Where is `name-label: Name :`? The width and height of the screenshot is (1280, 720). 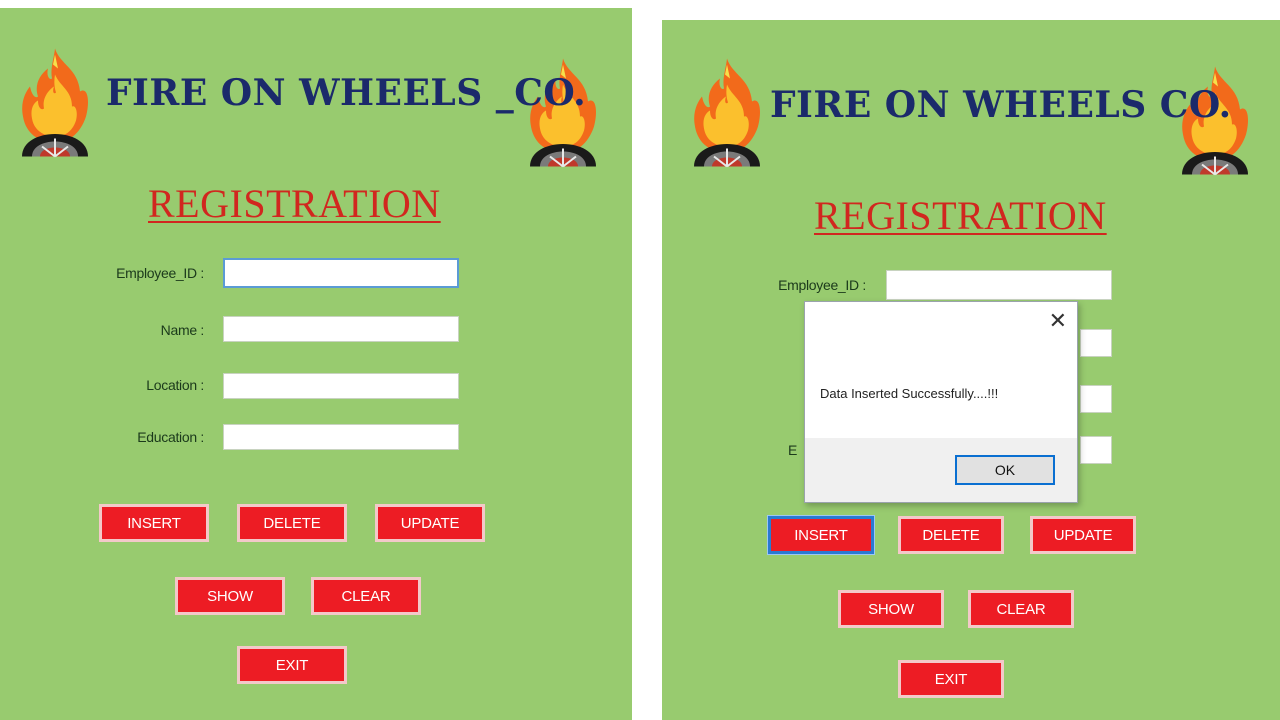
name-label: Name : is located at coordinates (182, 330).